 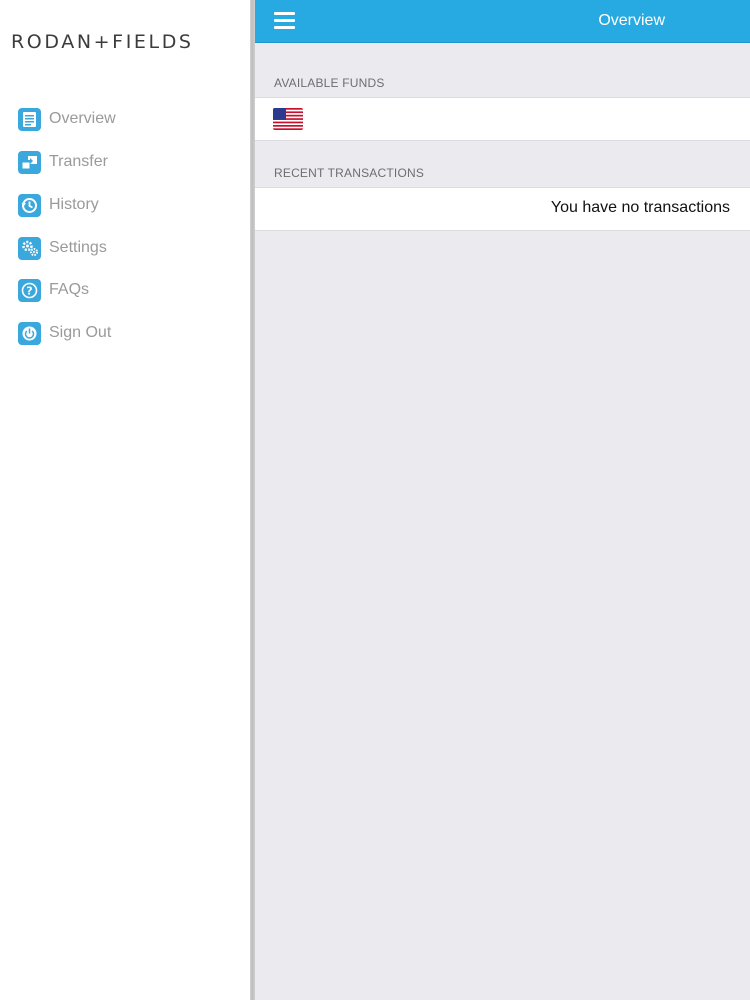 I want to click on power-icon, so click(x=29, y=333).